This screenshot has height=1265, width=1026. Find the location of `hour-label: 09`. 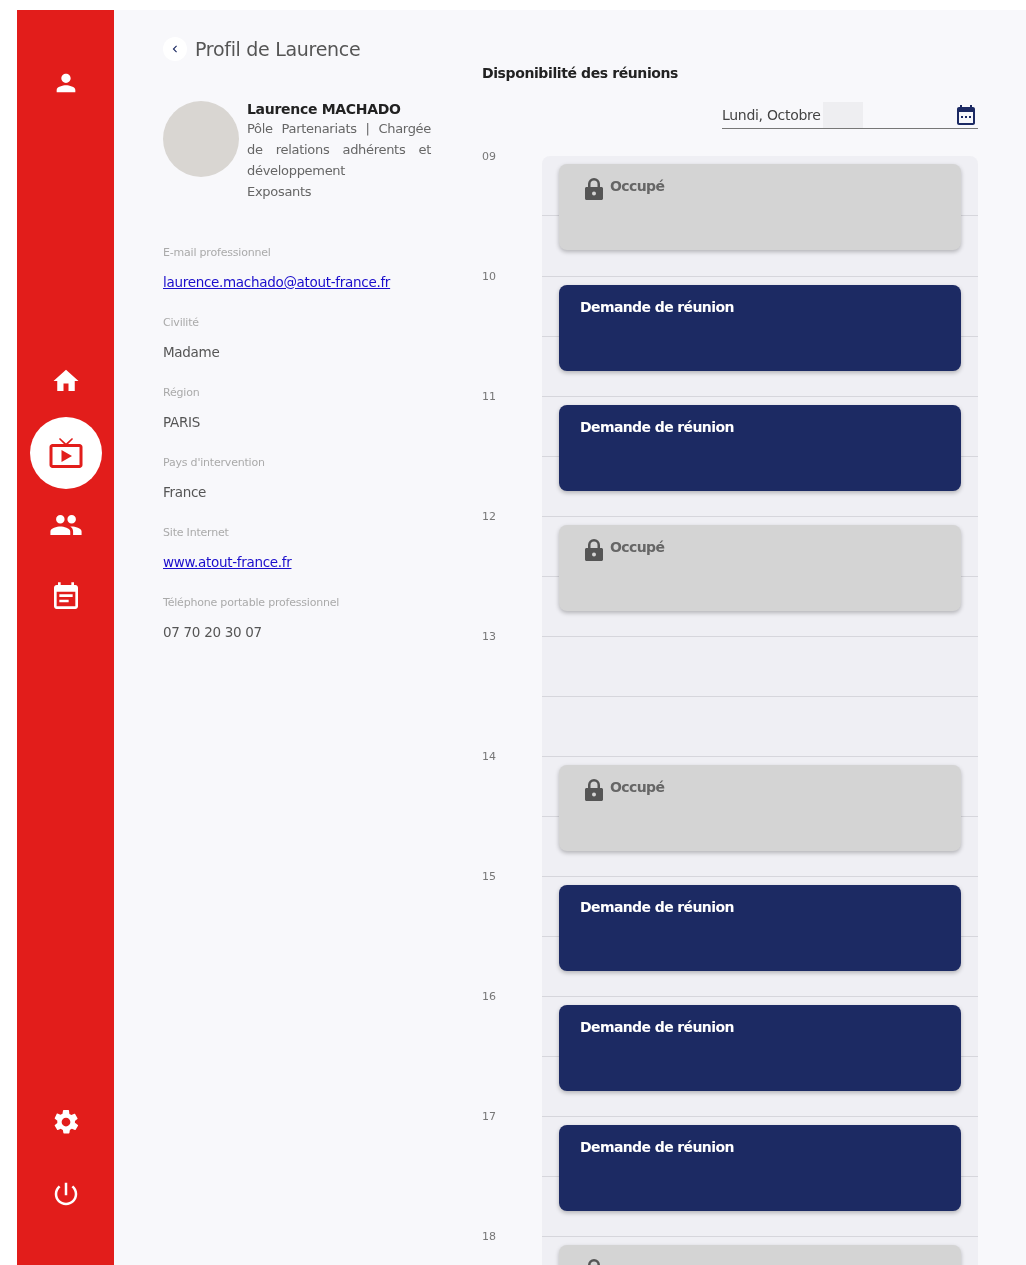

hour-label: 09 is located at coordinates (489, 156).